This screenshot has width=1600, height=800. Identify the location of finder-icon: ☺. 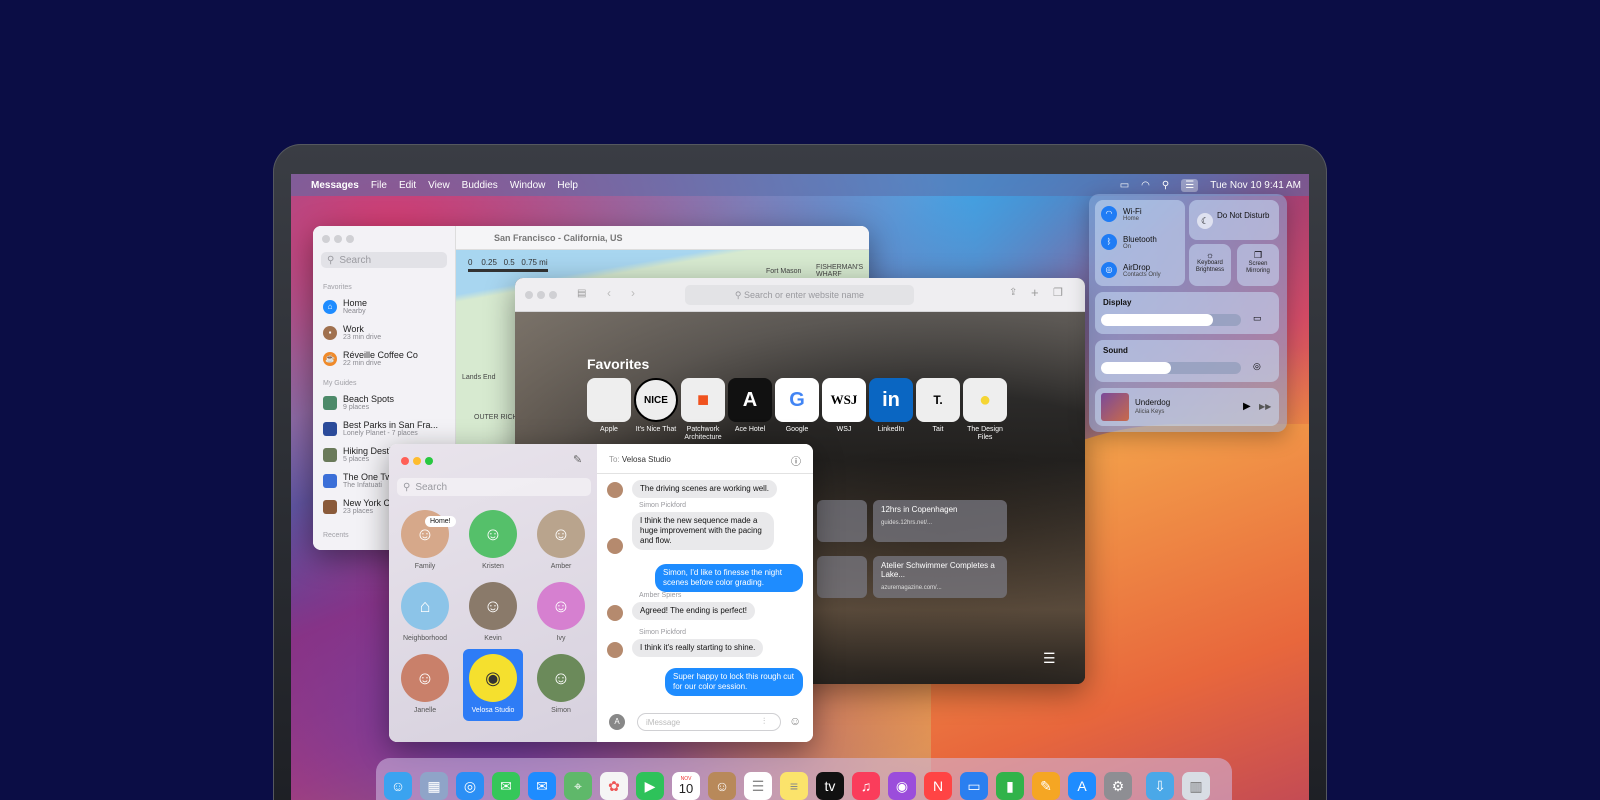
(398, 786).